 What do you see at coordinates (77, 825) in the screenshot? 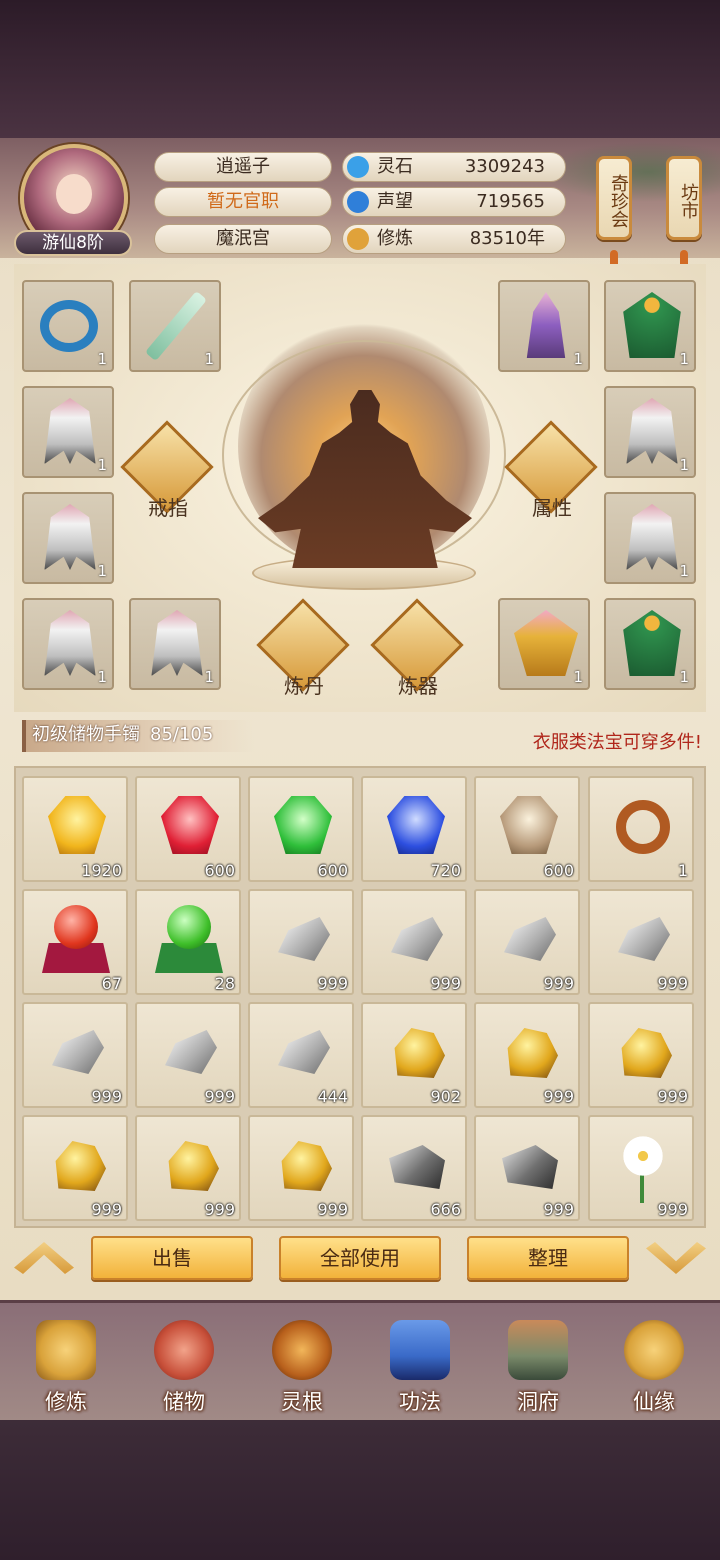
I see `gold-gem-icon` at bounding box center [77, 825].